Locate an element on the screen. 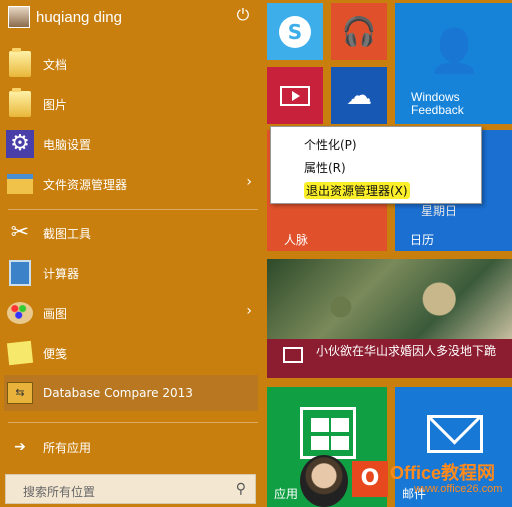 This screenshot has height=507, width=512. power-icon: ⏻ is located at coordinates (243, 15).